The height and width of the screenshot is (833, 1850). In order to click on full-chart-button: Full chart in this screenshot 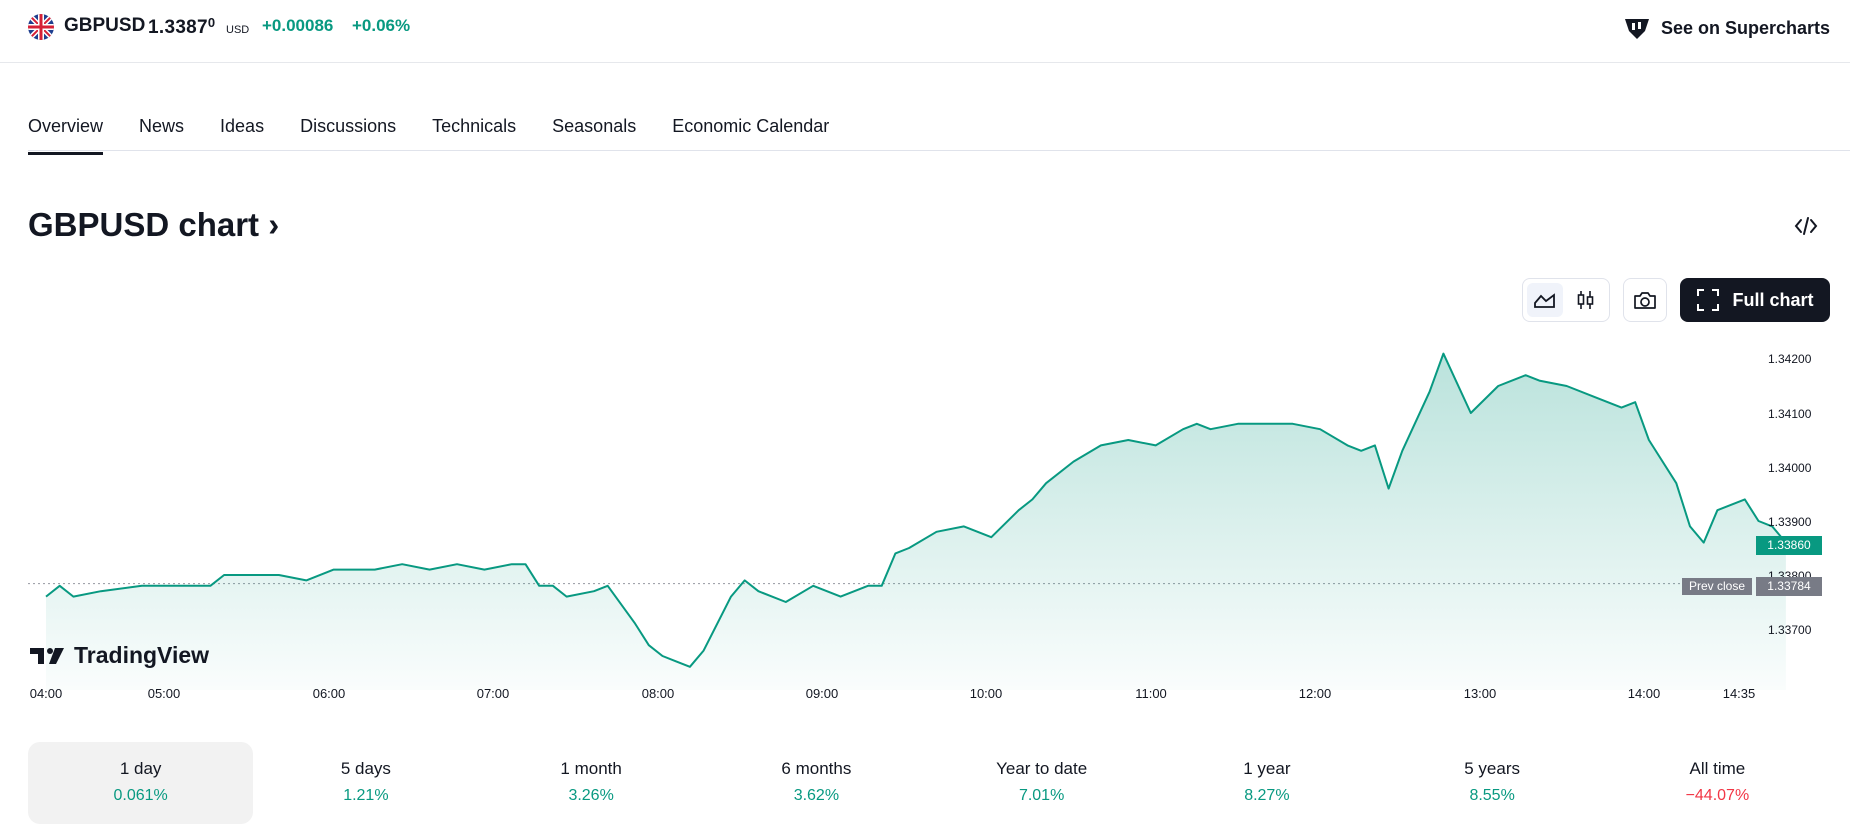, I will do `click(1755, 300)`.